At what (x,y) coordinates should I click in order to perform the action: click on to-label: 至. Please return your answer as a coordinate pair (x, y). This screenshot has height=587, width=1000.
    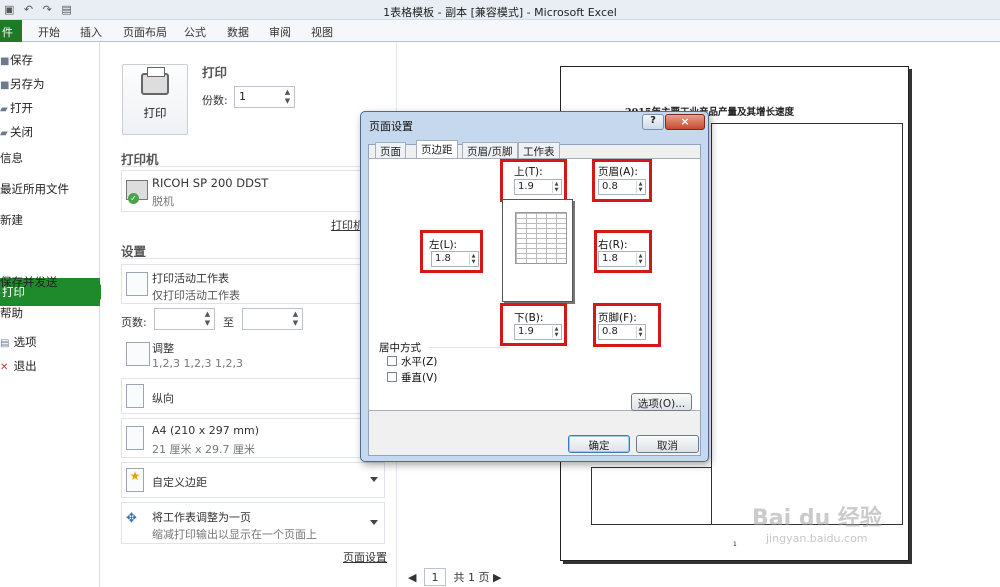
    Looking at the image, I should click on (228, 322).